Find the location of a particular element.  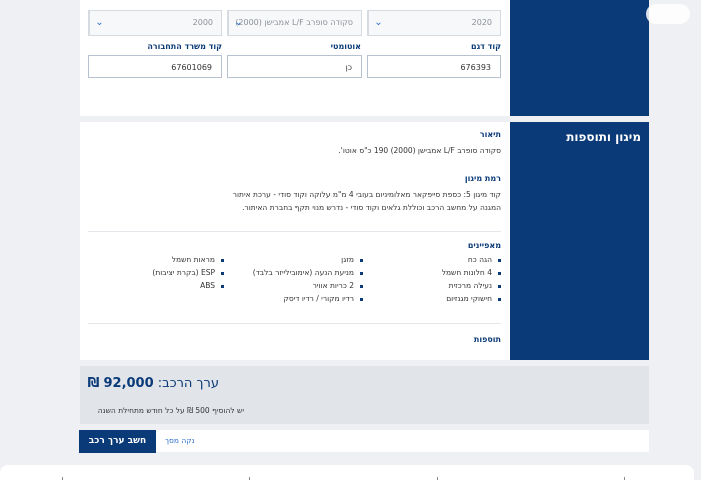

feature-item: רדיו מקורי / רדיו דיסק is located at coordinates (323, 298).